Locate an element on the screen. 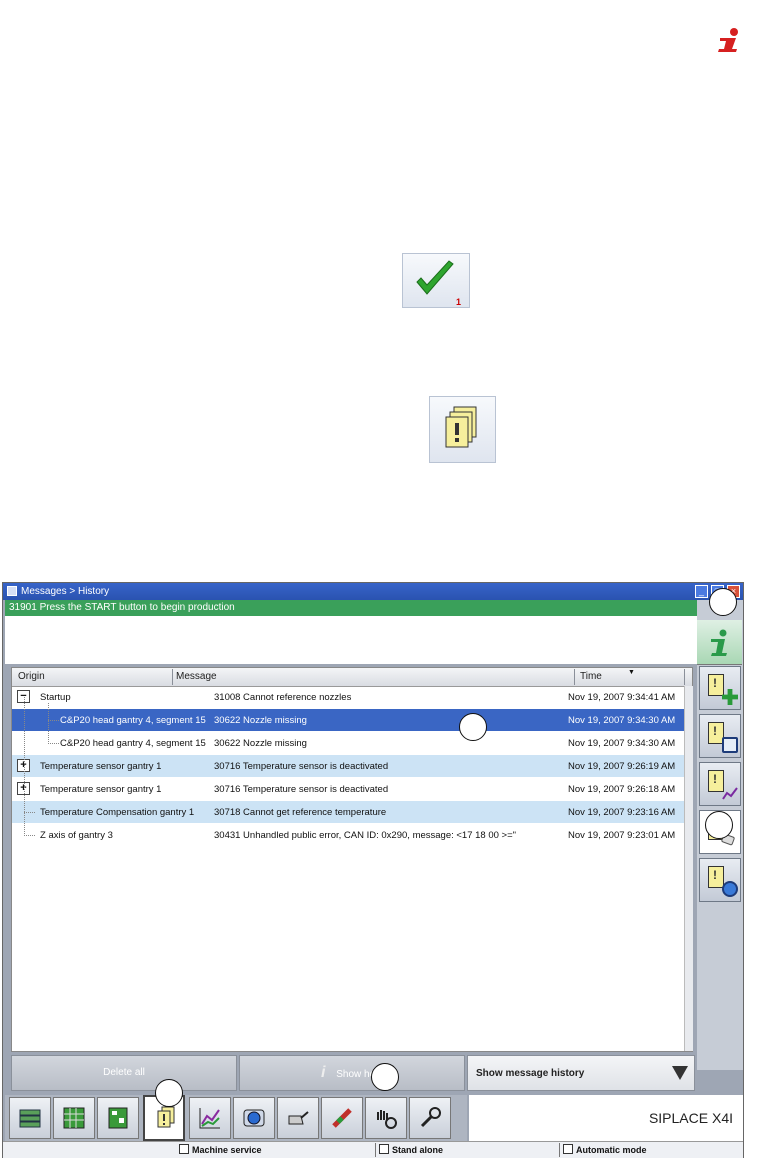  wrench-icon is located at coordinates (430, 1117).